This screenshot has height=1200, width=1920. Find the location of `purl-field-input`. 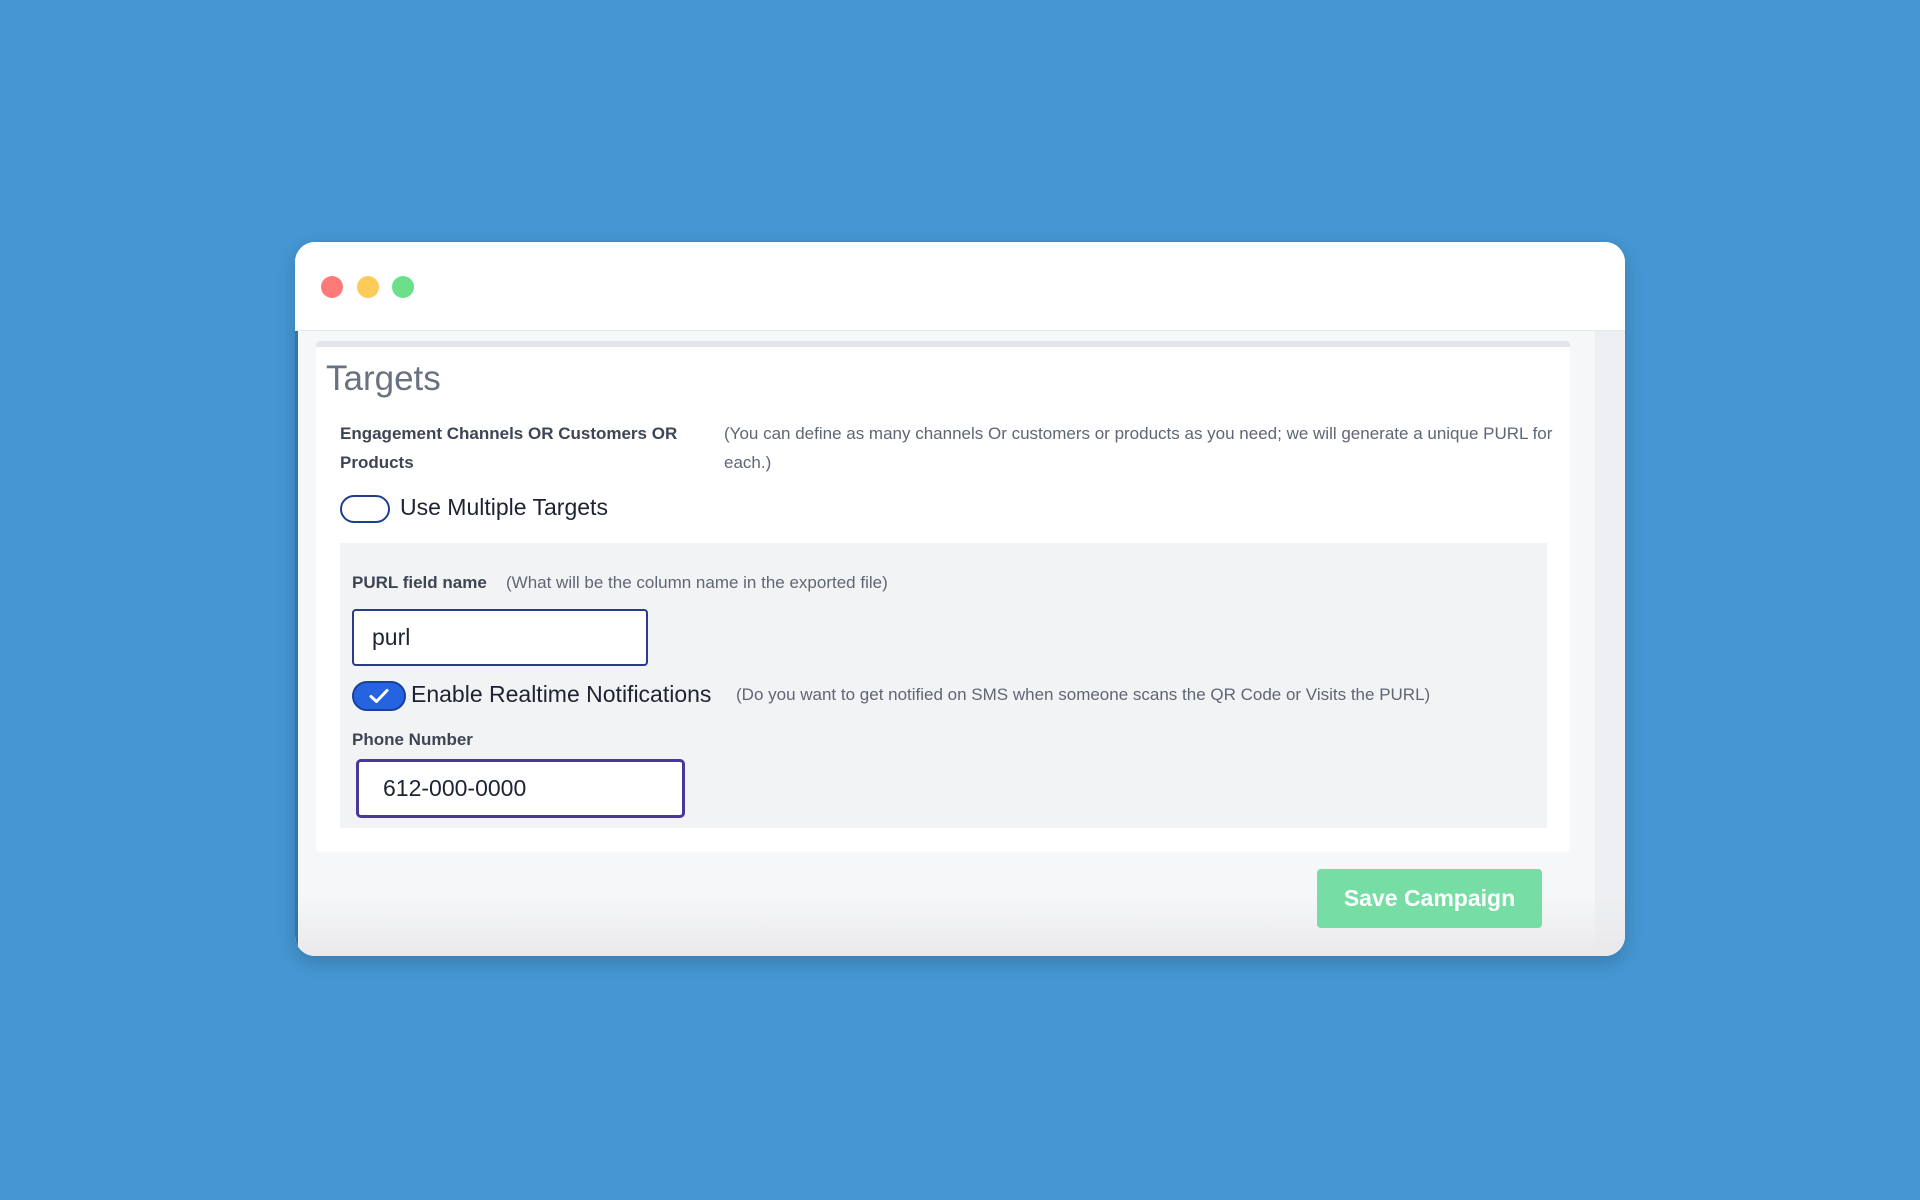

purl-field-input is located at coordinates (500, 637).